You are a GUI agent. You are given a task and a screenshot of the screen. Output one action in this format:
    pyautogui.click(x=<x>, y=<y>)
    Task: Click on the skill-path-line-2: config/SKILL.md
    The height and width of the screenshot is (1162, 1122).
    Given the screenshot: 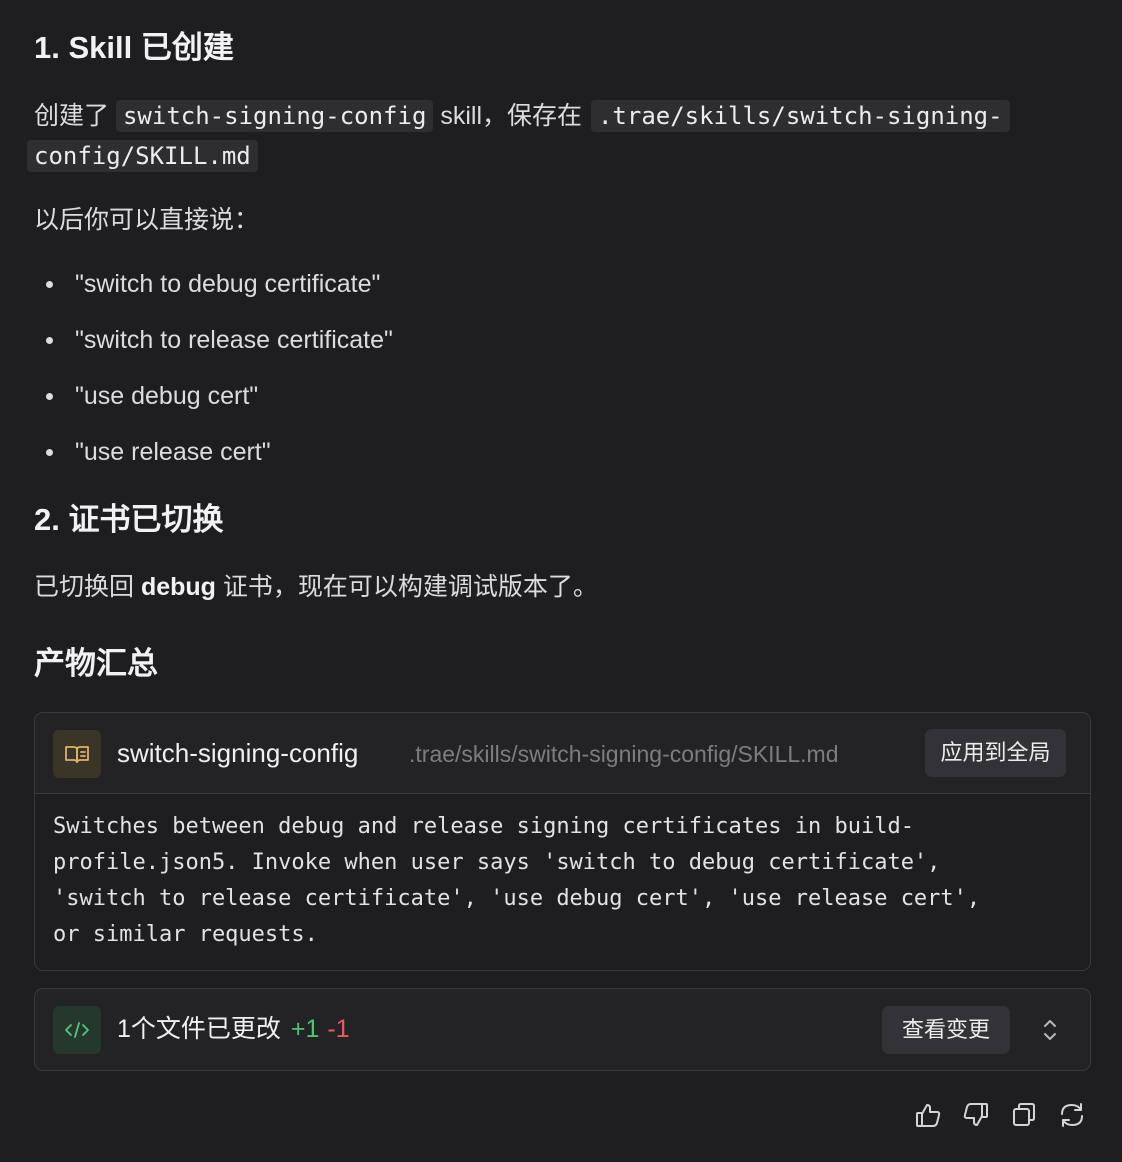 What is the action you would take?
    pyautogui.click(x=142, y=156)
    